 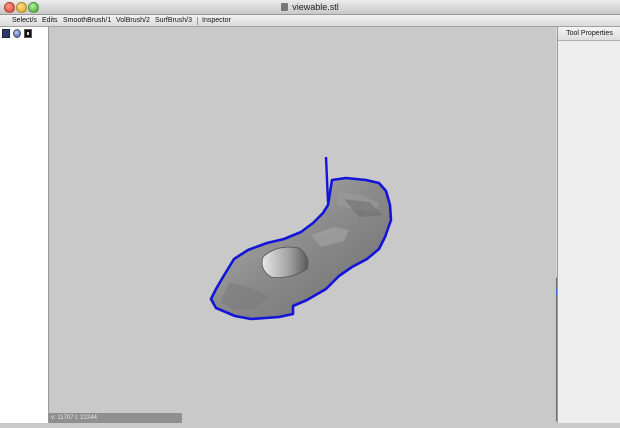 I want to click on window-title: viewable.stl, so click(x=310, y=7).